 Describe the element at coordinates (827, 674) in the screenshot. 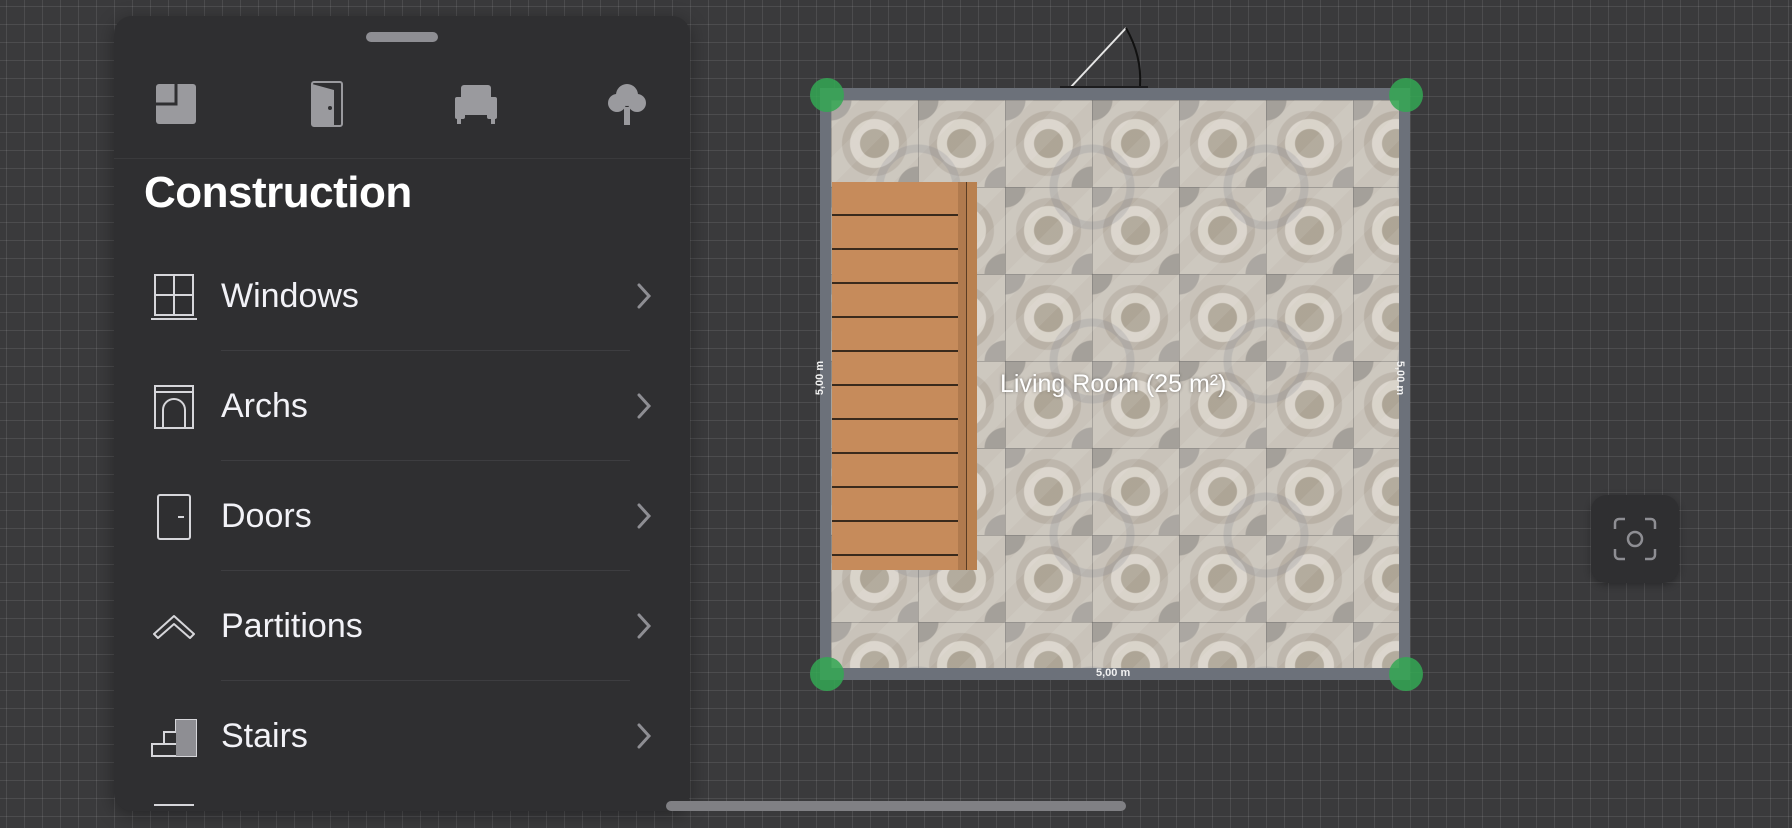

I see `corner-handle-bottom-left` at that location.